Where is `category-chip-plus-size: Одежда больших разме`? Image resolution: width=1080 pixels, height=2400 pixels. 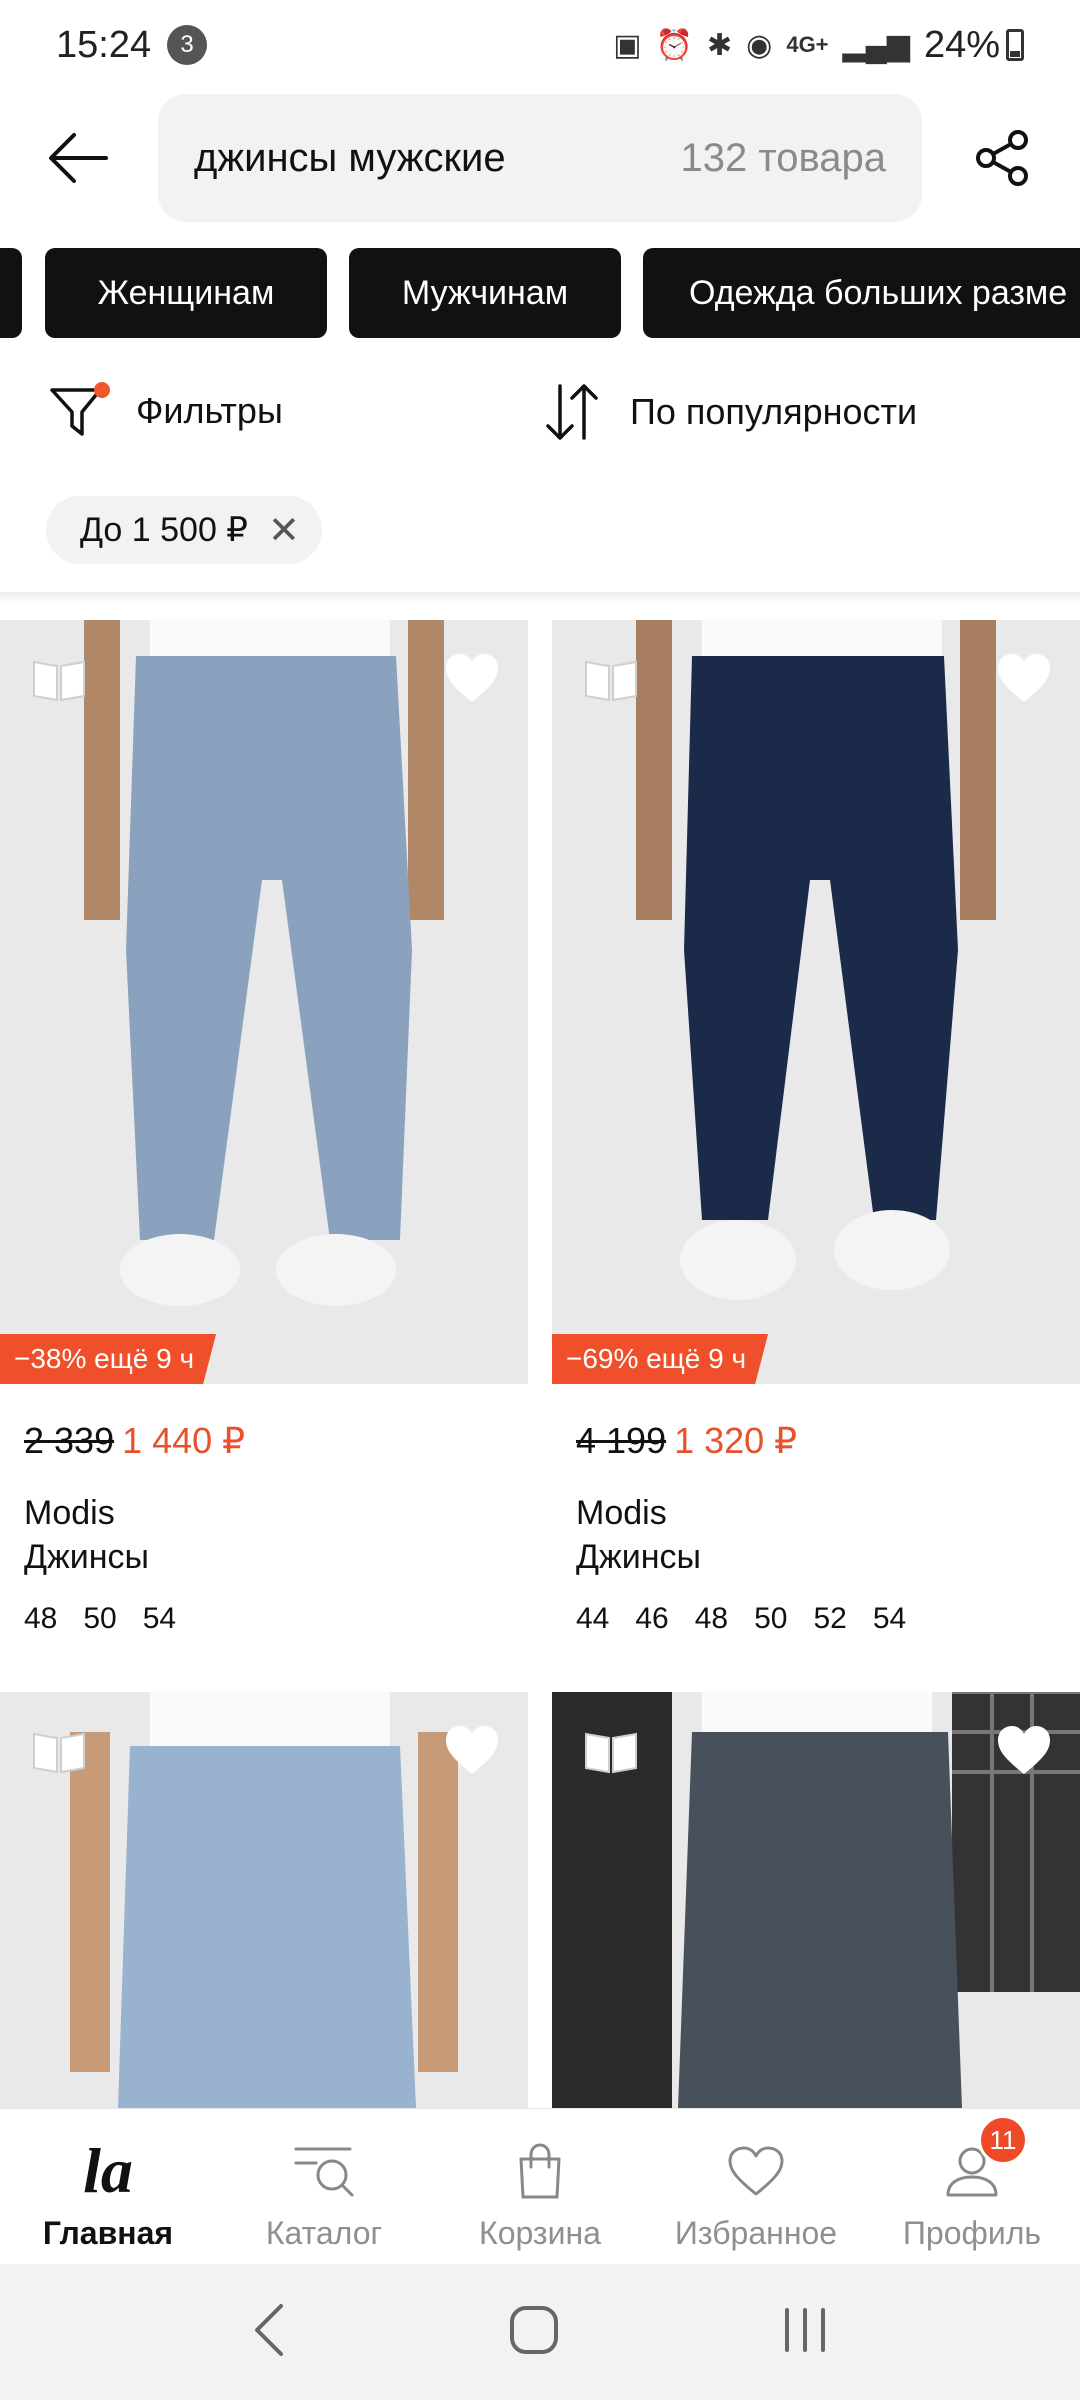 category-chip-plus-size: Одежда больших разме is located at coordinates (861, 293).